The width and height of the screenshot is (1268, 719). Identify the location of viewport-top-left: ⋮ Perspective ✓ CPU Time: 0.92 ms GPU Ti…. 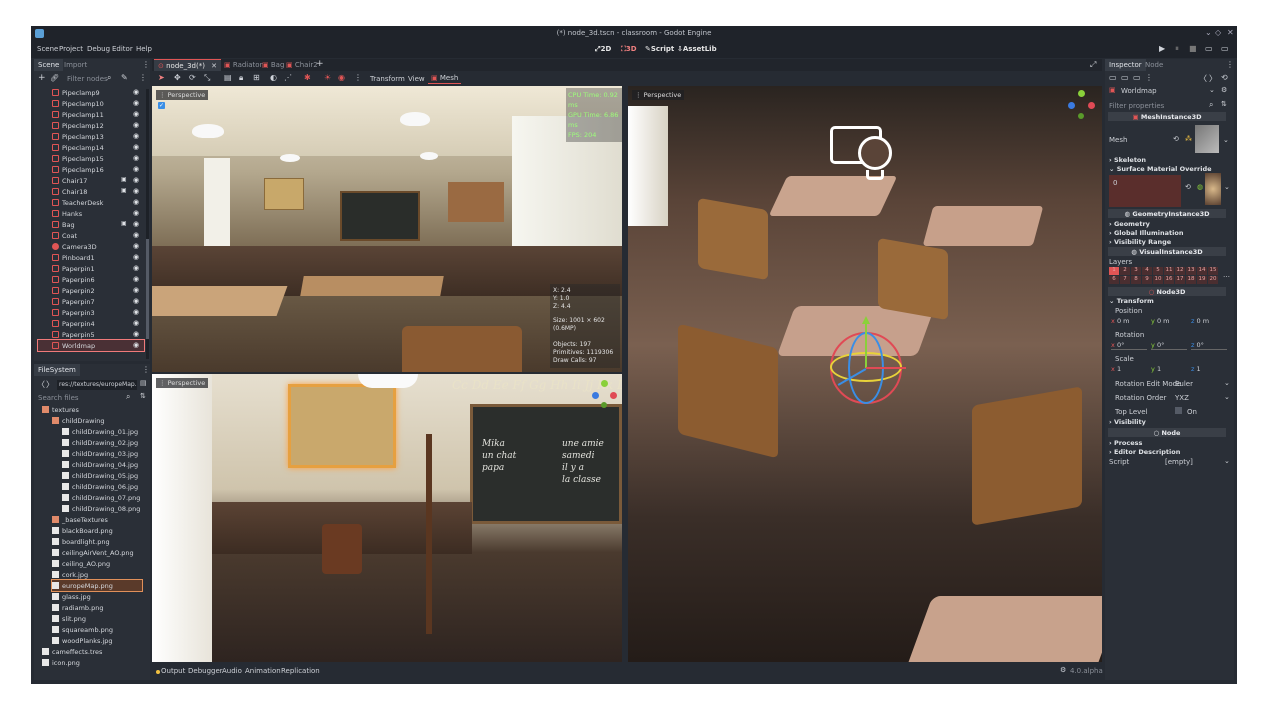
(387, 229).